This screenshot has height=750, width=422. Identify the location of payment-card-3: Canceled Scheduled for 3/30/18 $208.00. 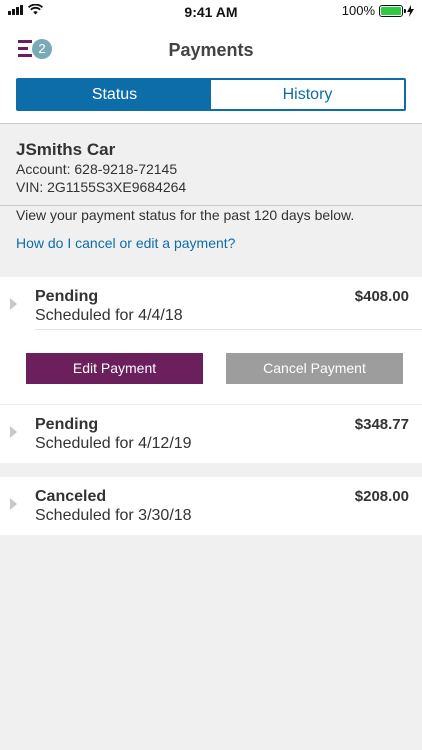
(211, 506).